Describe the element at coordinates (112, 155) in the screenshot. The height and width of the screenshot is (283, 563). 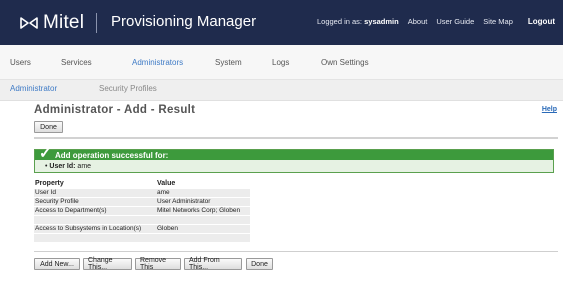
I see `success-heading: Add operation successful for:` at that location.